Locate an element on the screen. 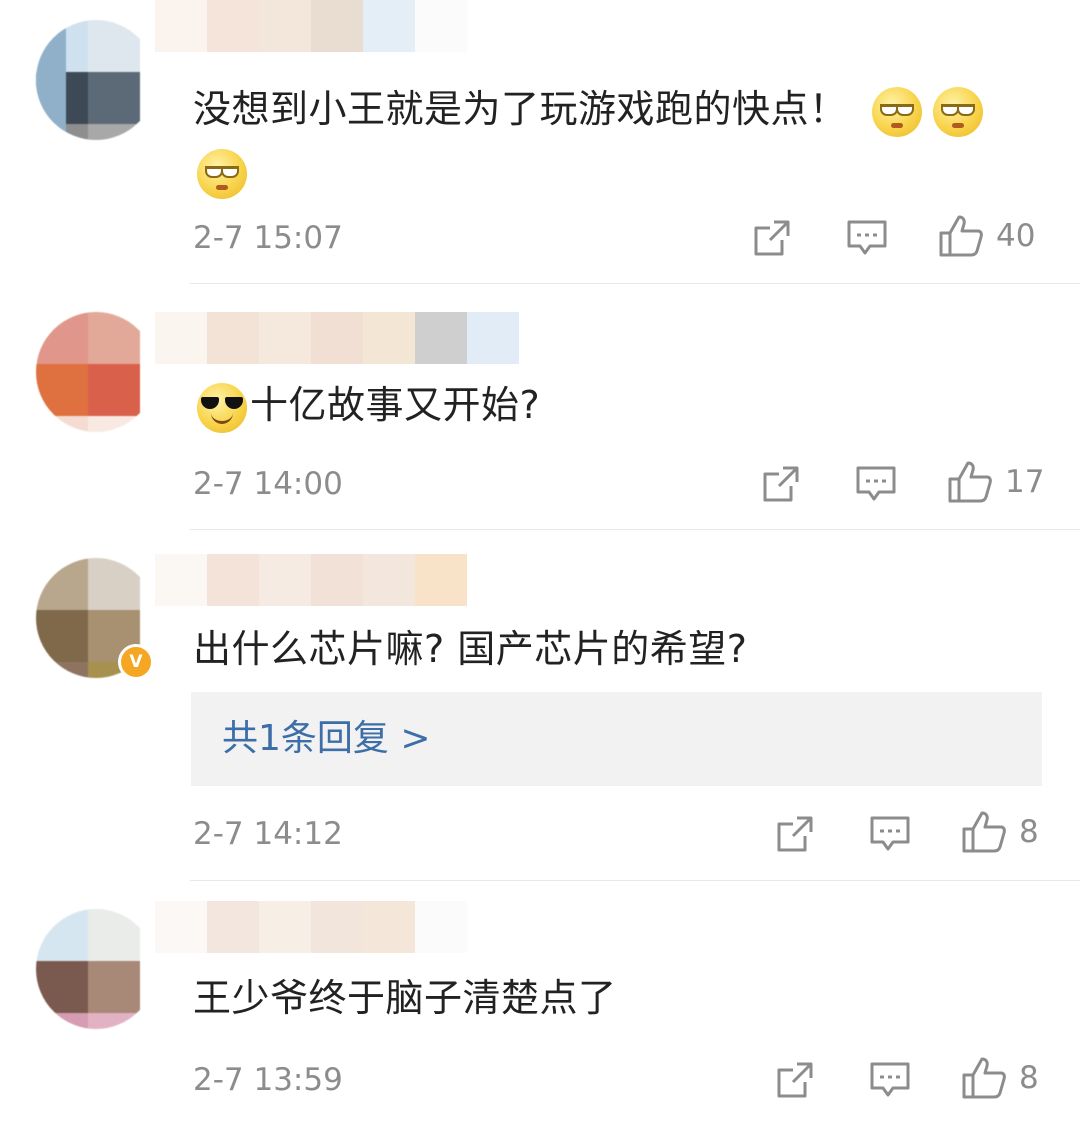  comment-text: 十亿故事又开始? is located at coordinates (366, 405).